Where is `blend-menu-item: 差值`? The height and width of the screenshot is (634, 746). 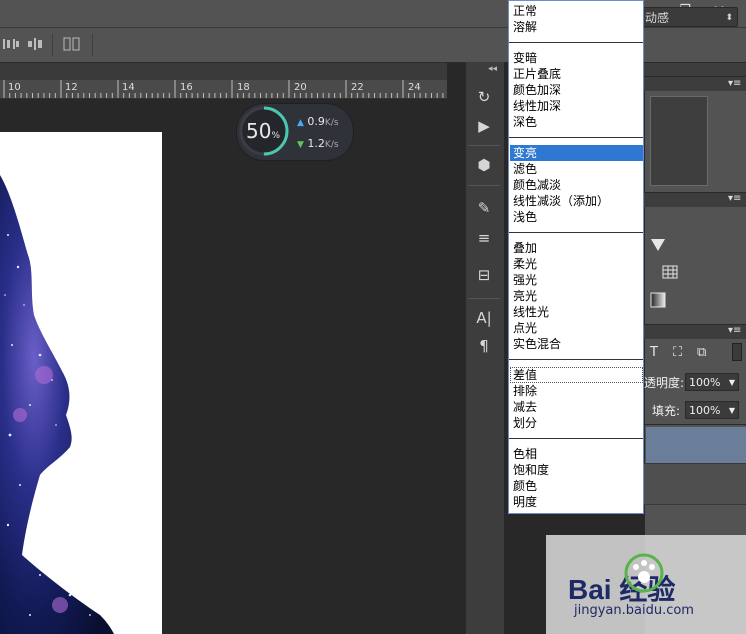 blend-menu-item: 差值 is located at coordinates (525, 375).